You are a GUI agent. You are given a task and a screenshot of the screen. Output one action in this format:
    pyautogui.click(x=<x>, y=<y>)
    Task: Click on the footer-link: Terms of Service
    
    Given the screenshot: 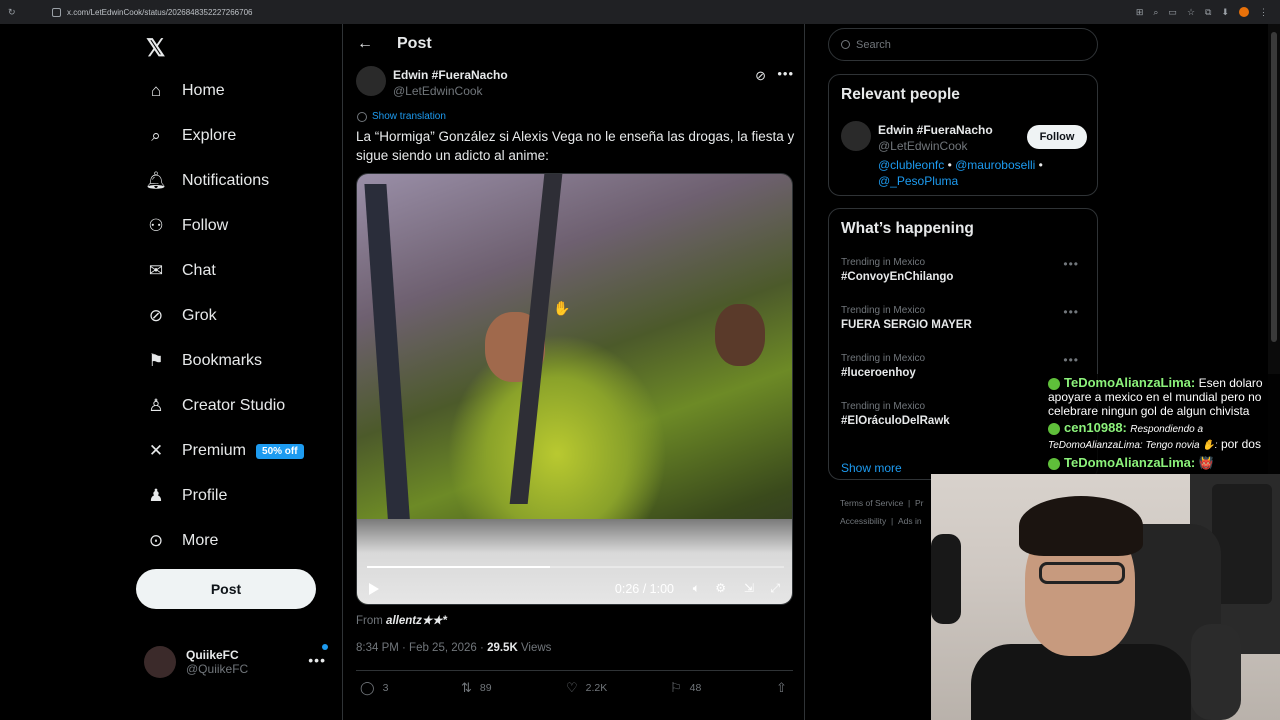 What is the action you would take?
    pyautogui.click(x=871, y=503)
    